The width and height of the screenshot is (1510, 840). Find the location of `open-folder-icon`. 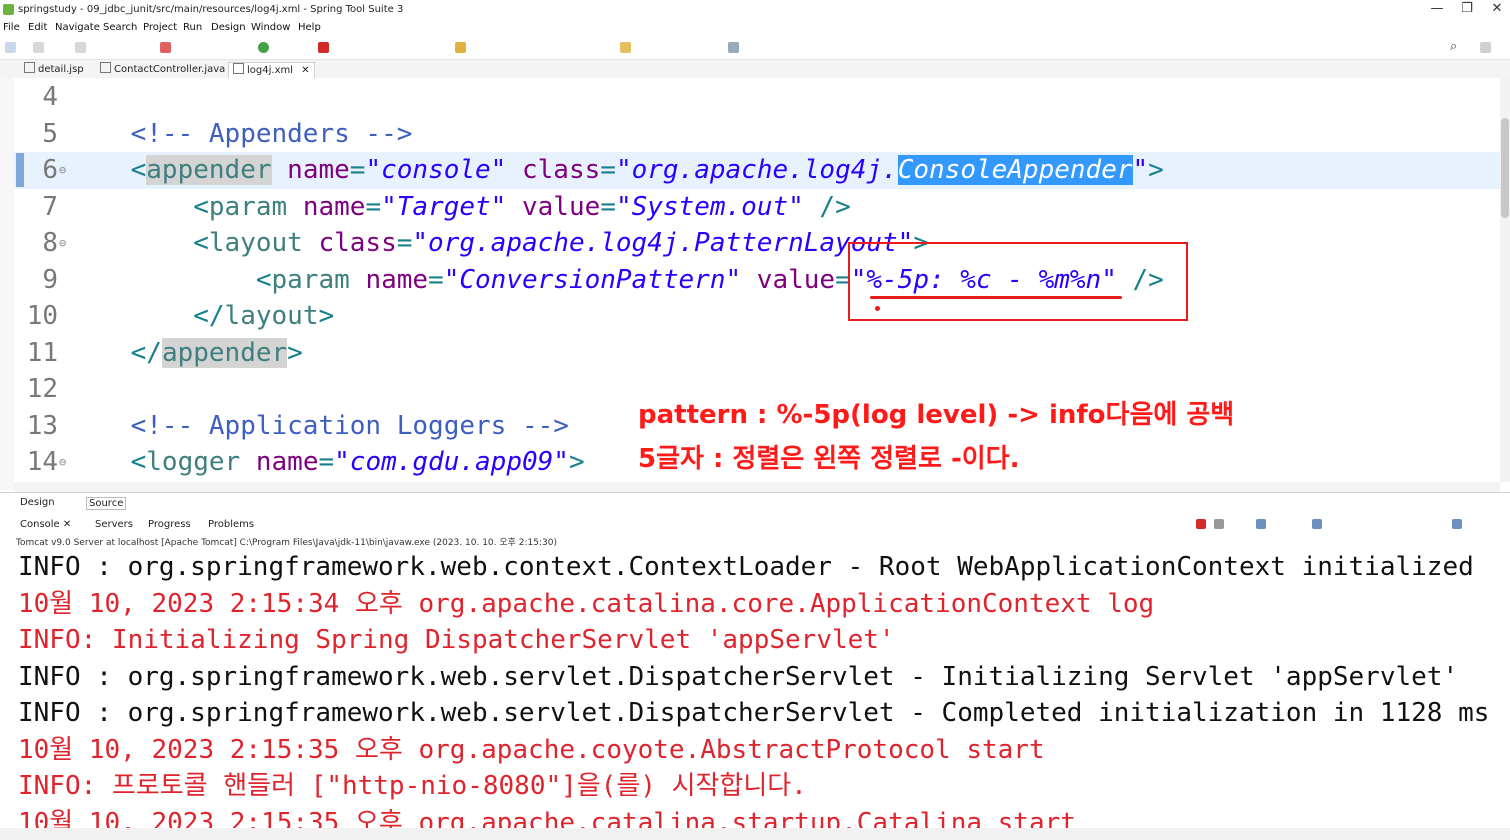

open-folder-icon is located at coordinates (460, 47).